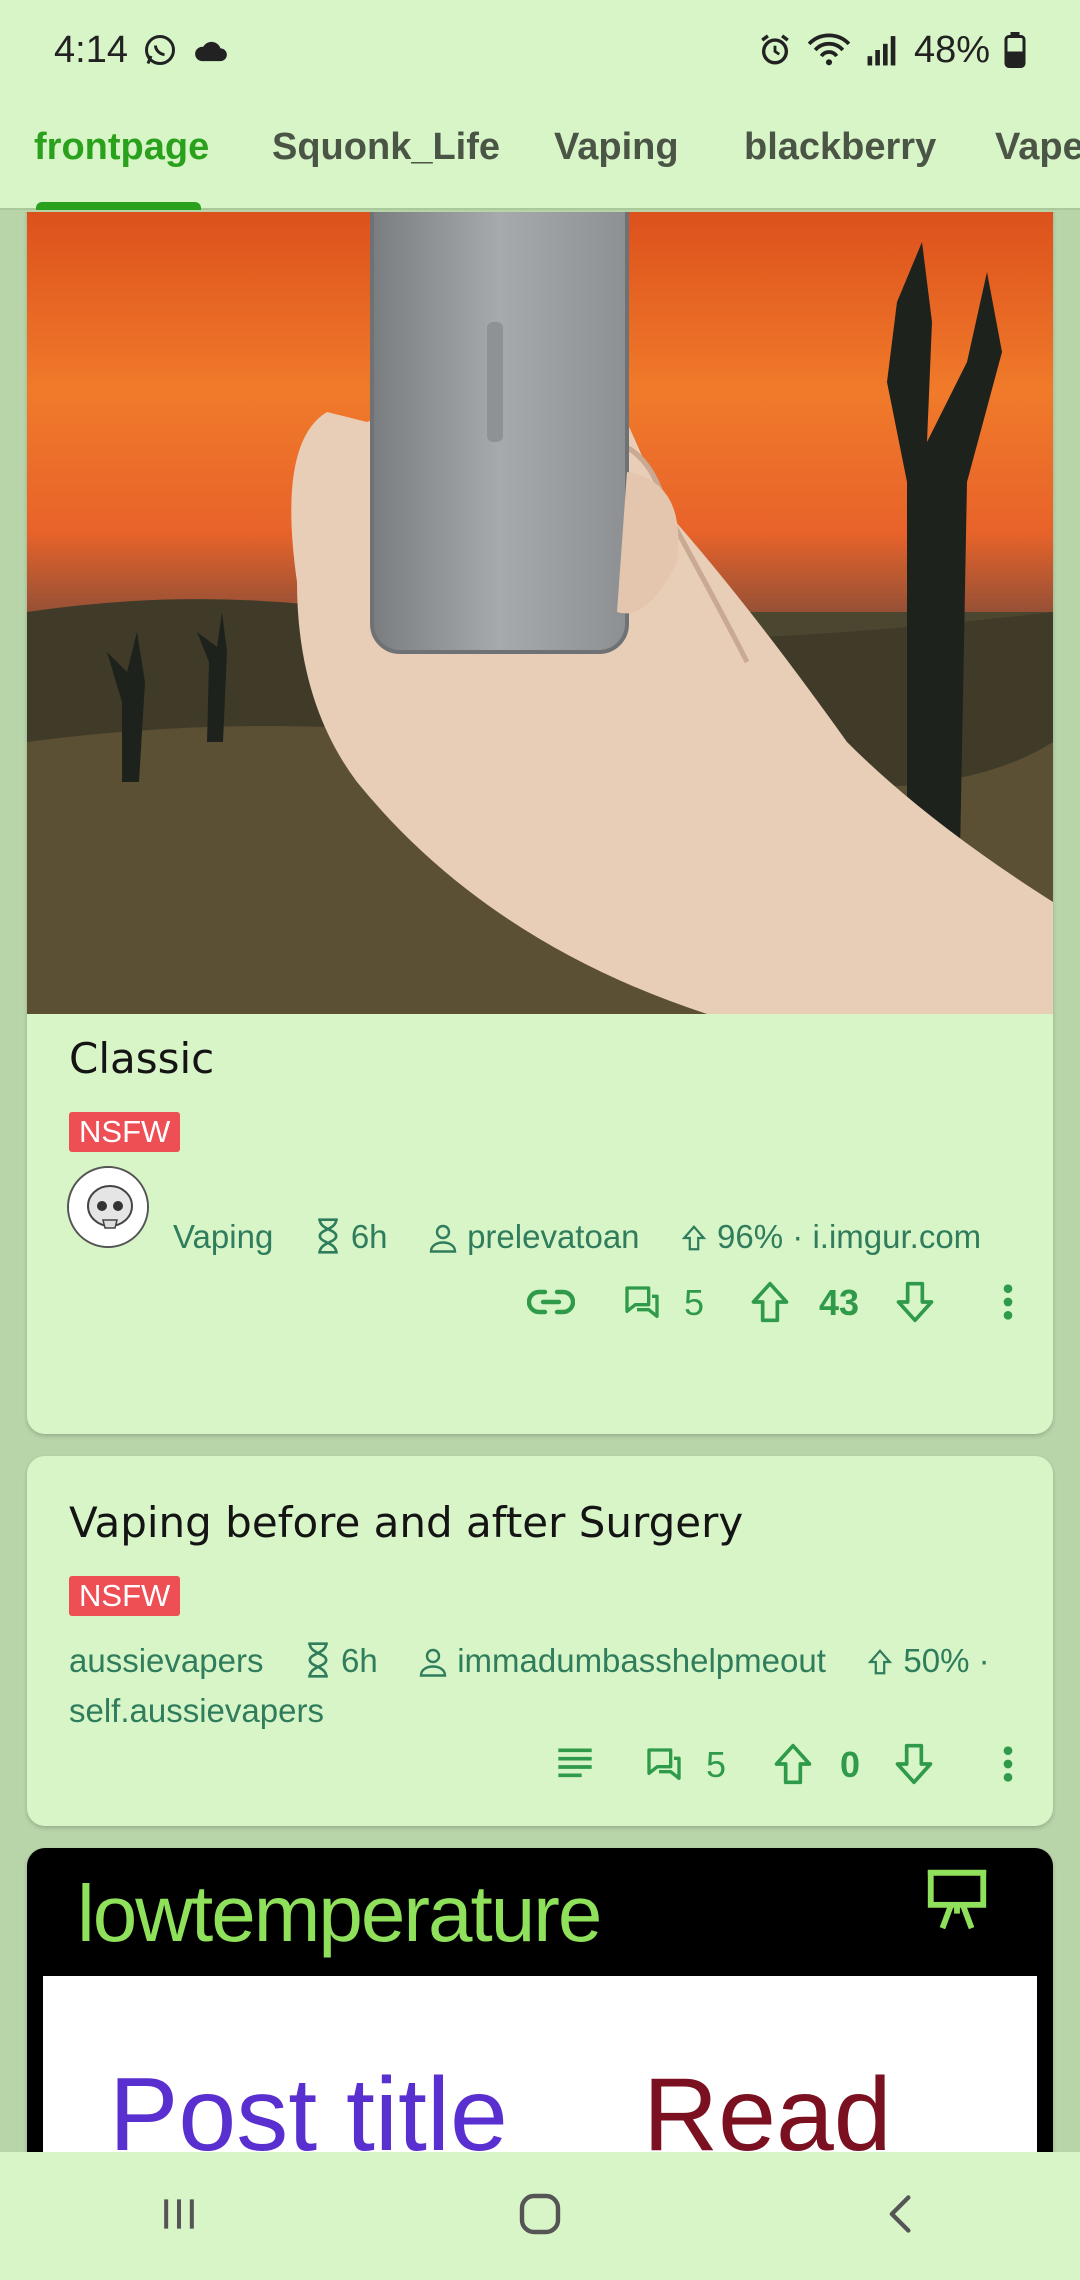 The width and height of the screenshot is (1080, 2280). I want to click on tab-blackberry: blackberry, so click(840, 147).